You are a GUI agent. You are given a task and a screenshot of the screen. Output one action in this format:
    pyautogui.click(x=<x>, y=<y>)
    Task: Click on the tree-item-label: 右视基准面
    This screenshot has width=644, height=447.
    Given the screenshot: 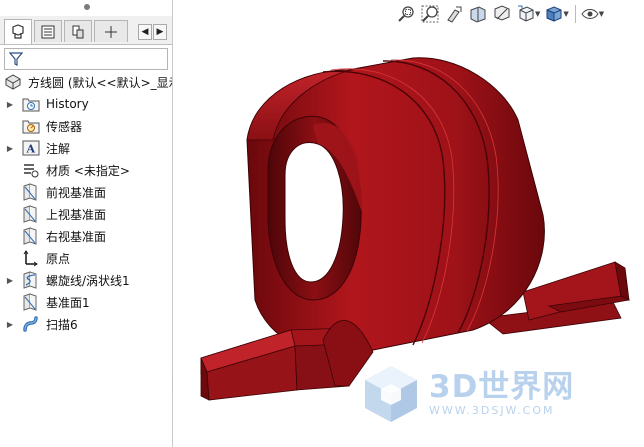 What is the action you would take?
    pyautogui.click(x=76, y=236)
    